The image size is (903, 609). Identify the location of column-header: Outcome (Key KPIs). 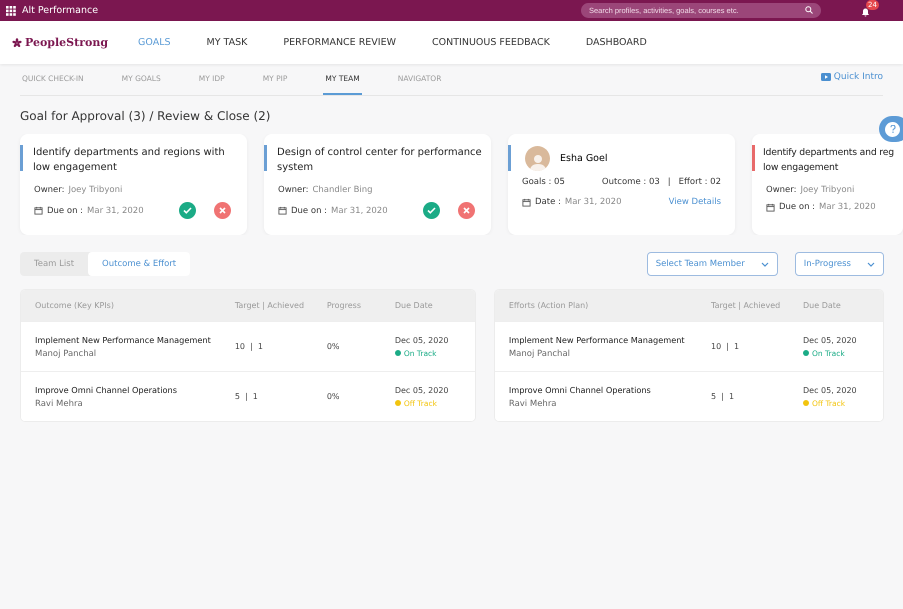
(75, 305).